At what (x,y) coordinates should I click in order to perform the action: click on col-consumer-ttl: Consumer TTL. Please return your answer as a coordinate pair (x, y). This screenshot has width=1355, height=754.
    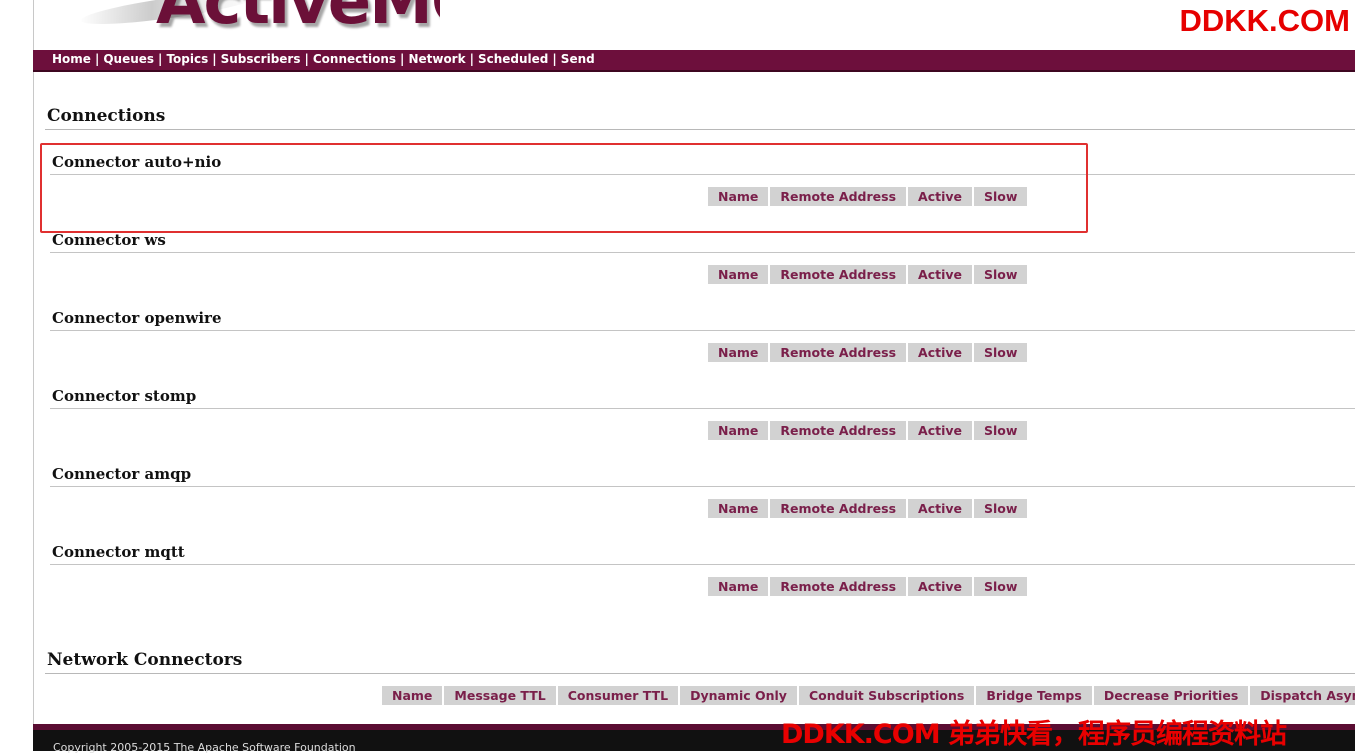
    Looking at the image, I should click on (618, 695).